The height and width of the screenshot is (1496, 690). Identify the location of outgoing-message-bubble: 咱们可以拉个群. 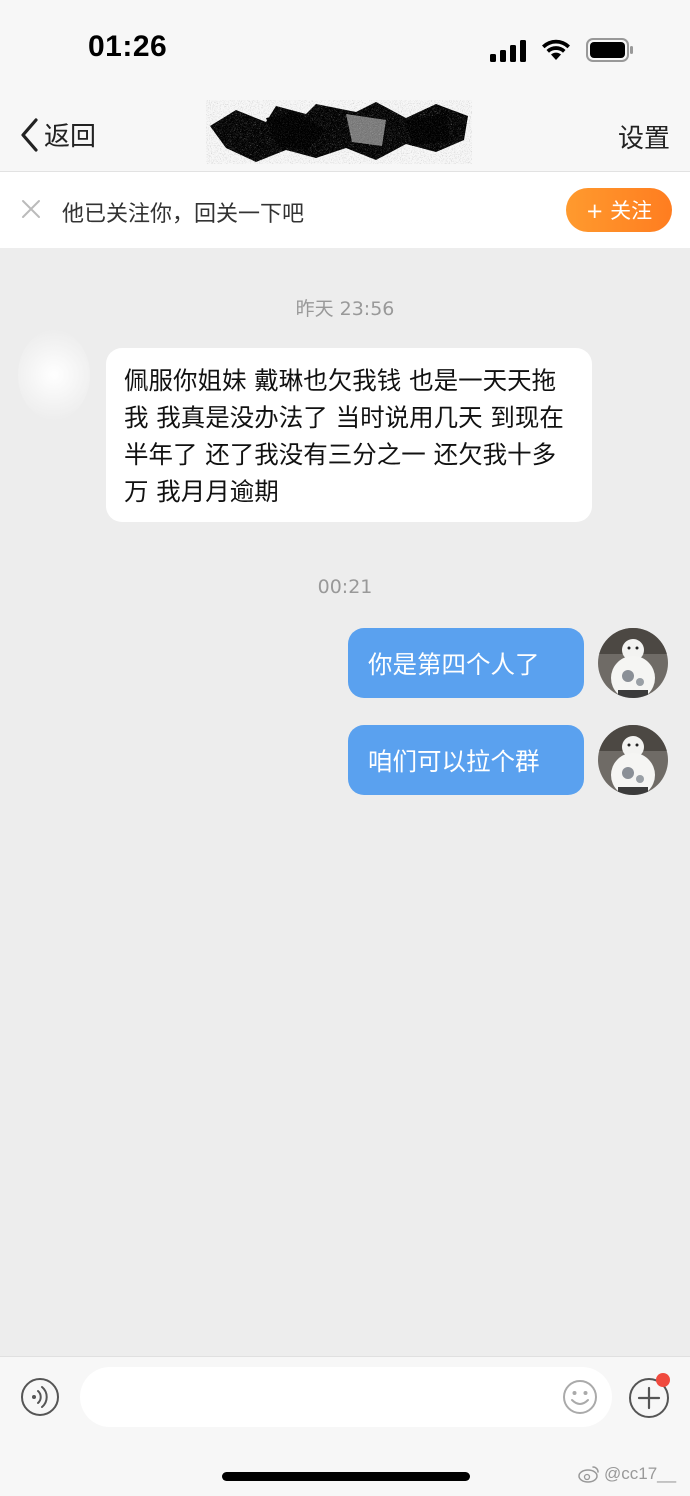
(466, 760).